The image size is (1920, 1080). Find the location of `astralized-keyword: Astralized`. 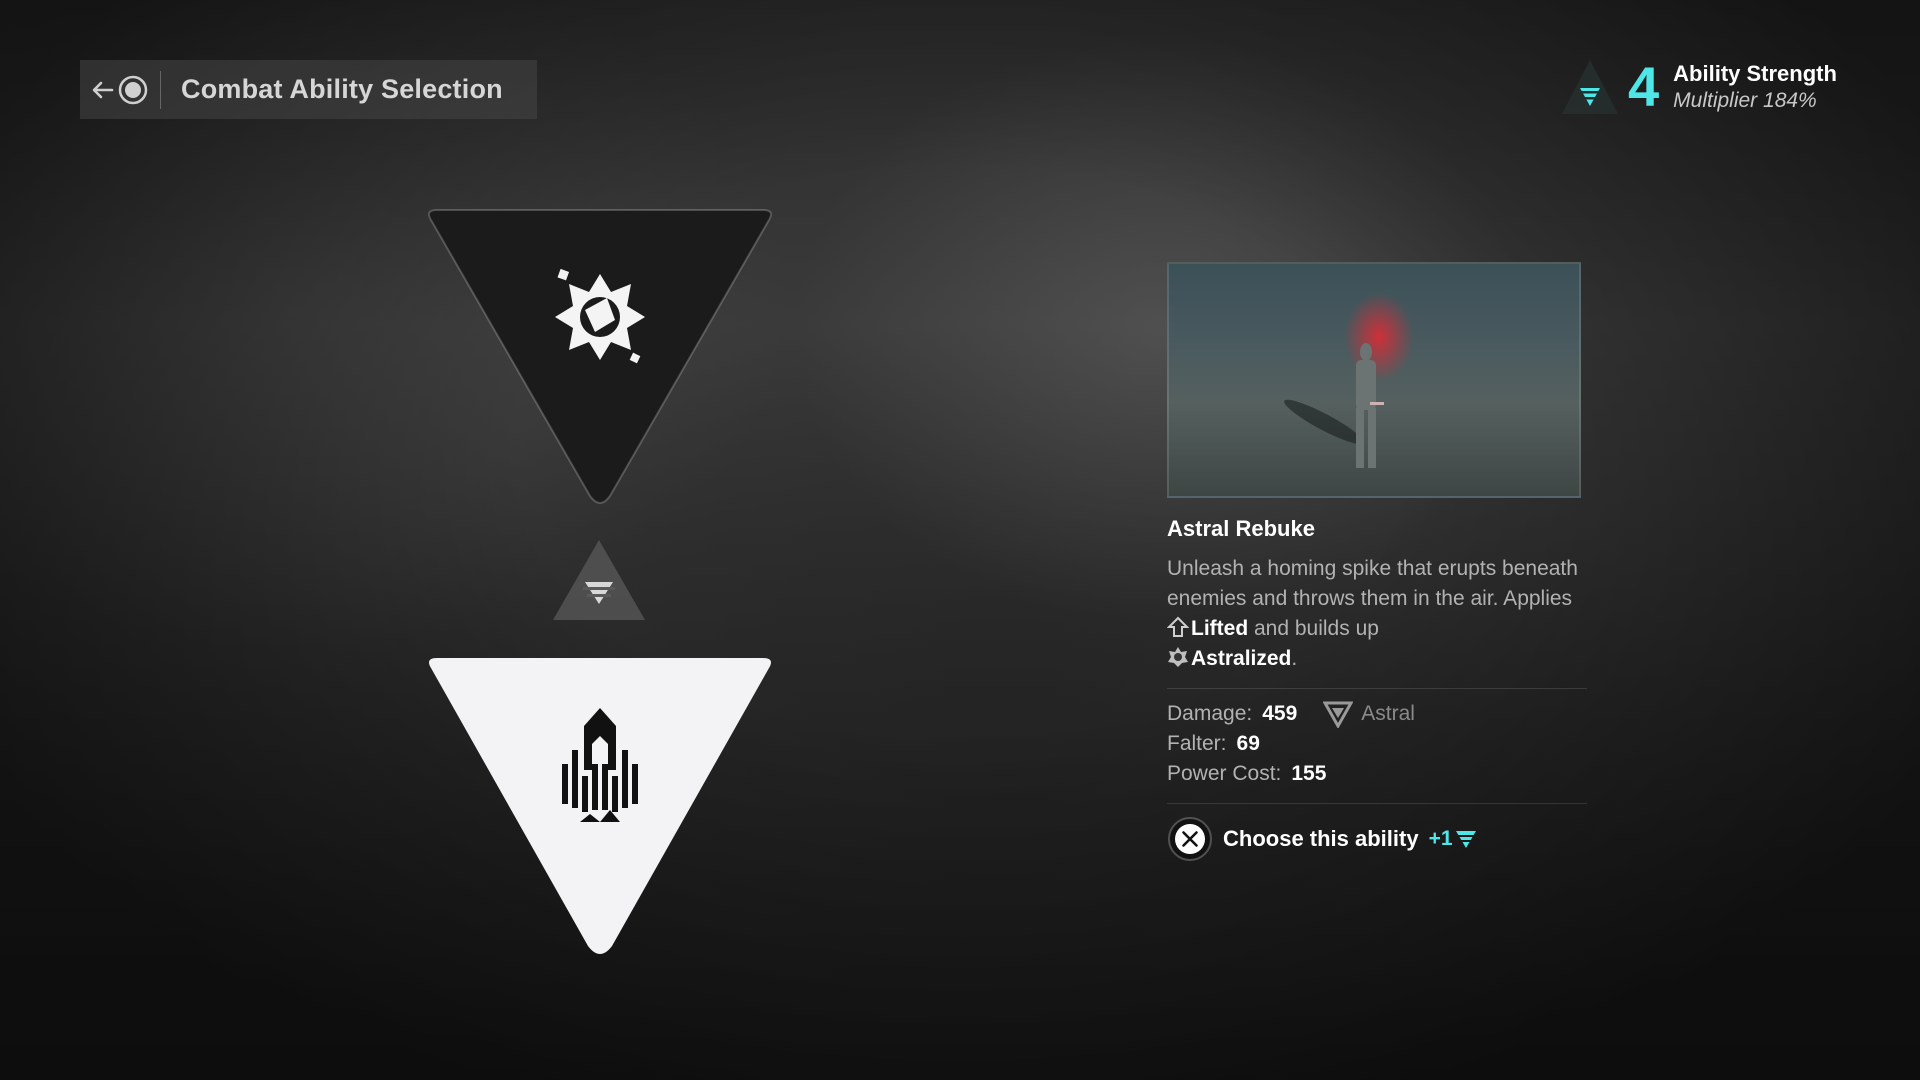

astralized-keyword: Astralized is located at coordinates (1241, 658).